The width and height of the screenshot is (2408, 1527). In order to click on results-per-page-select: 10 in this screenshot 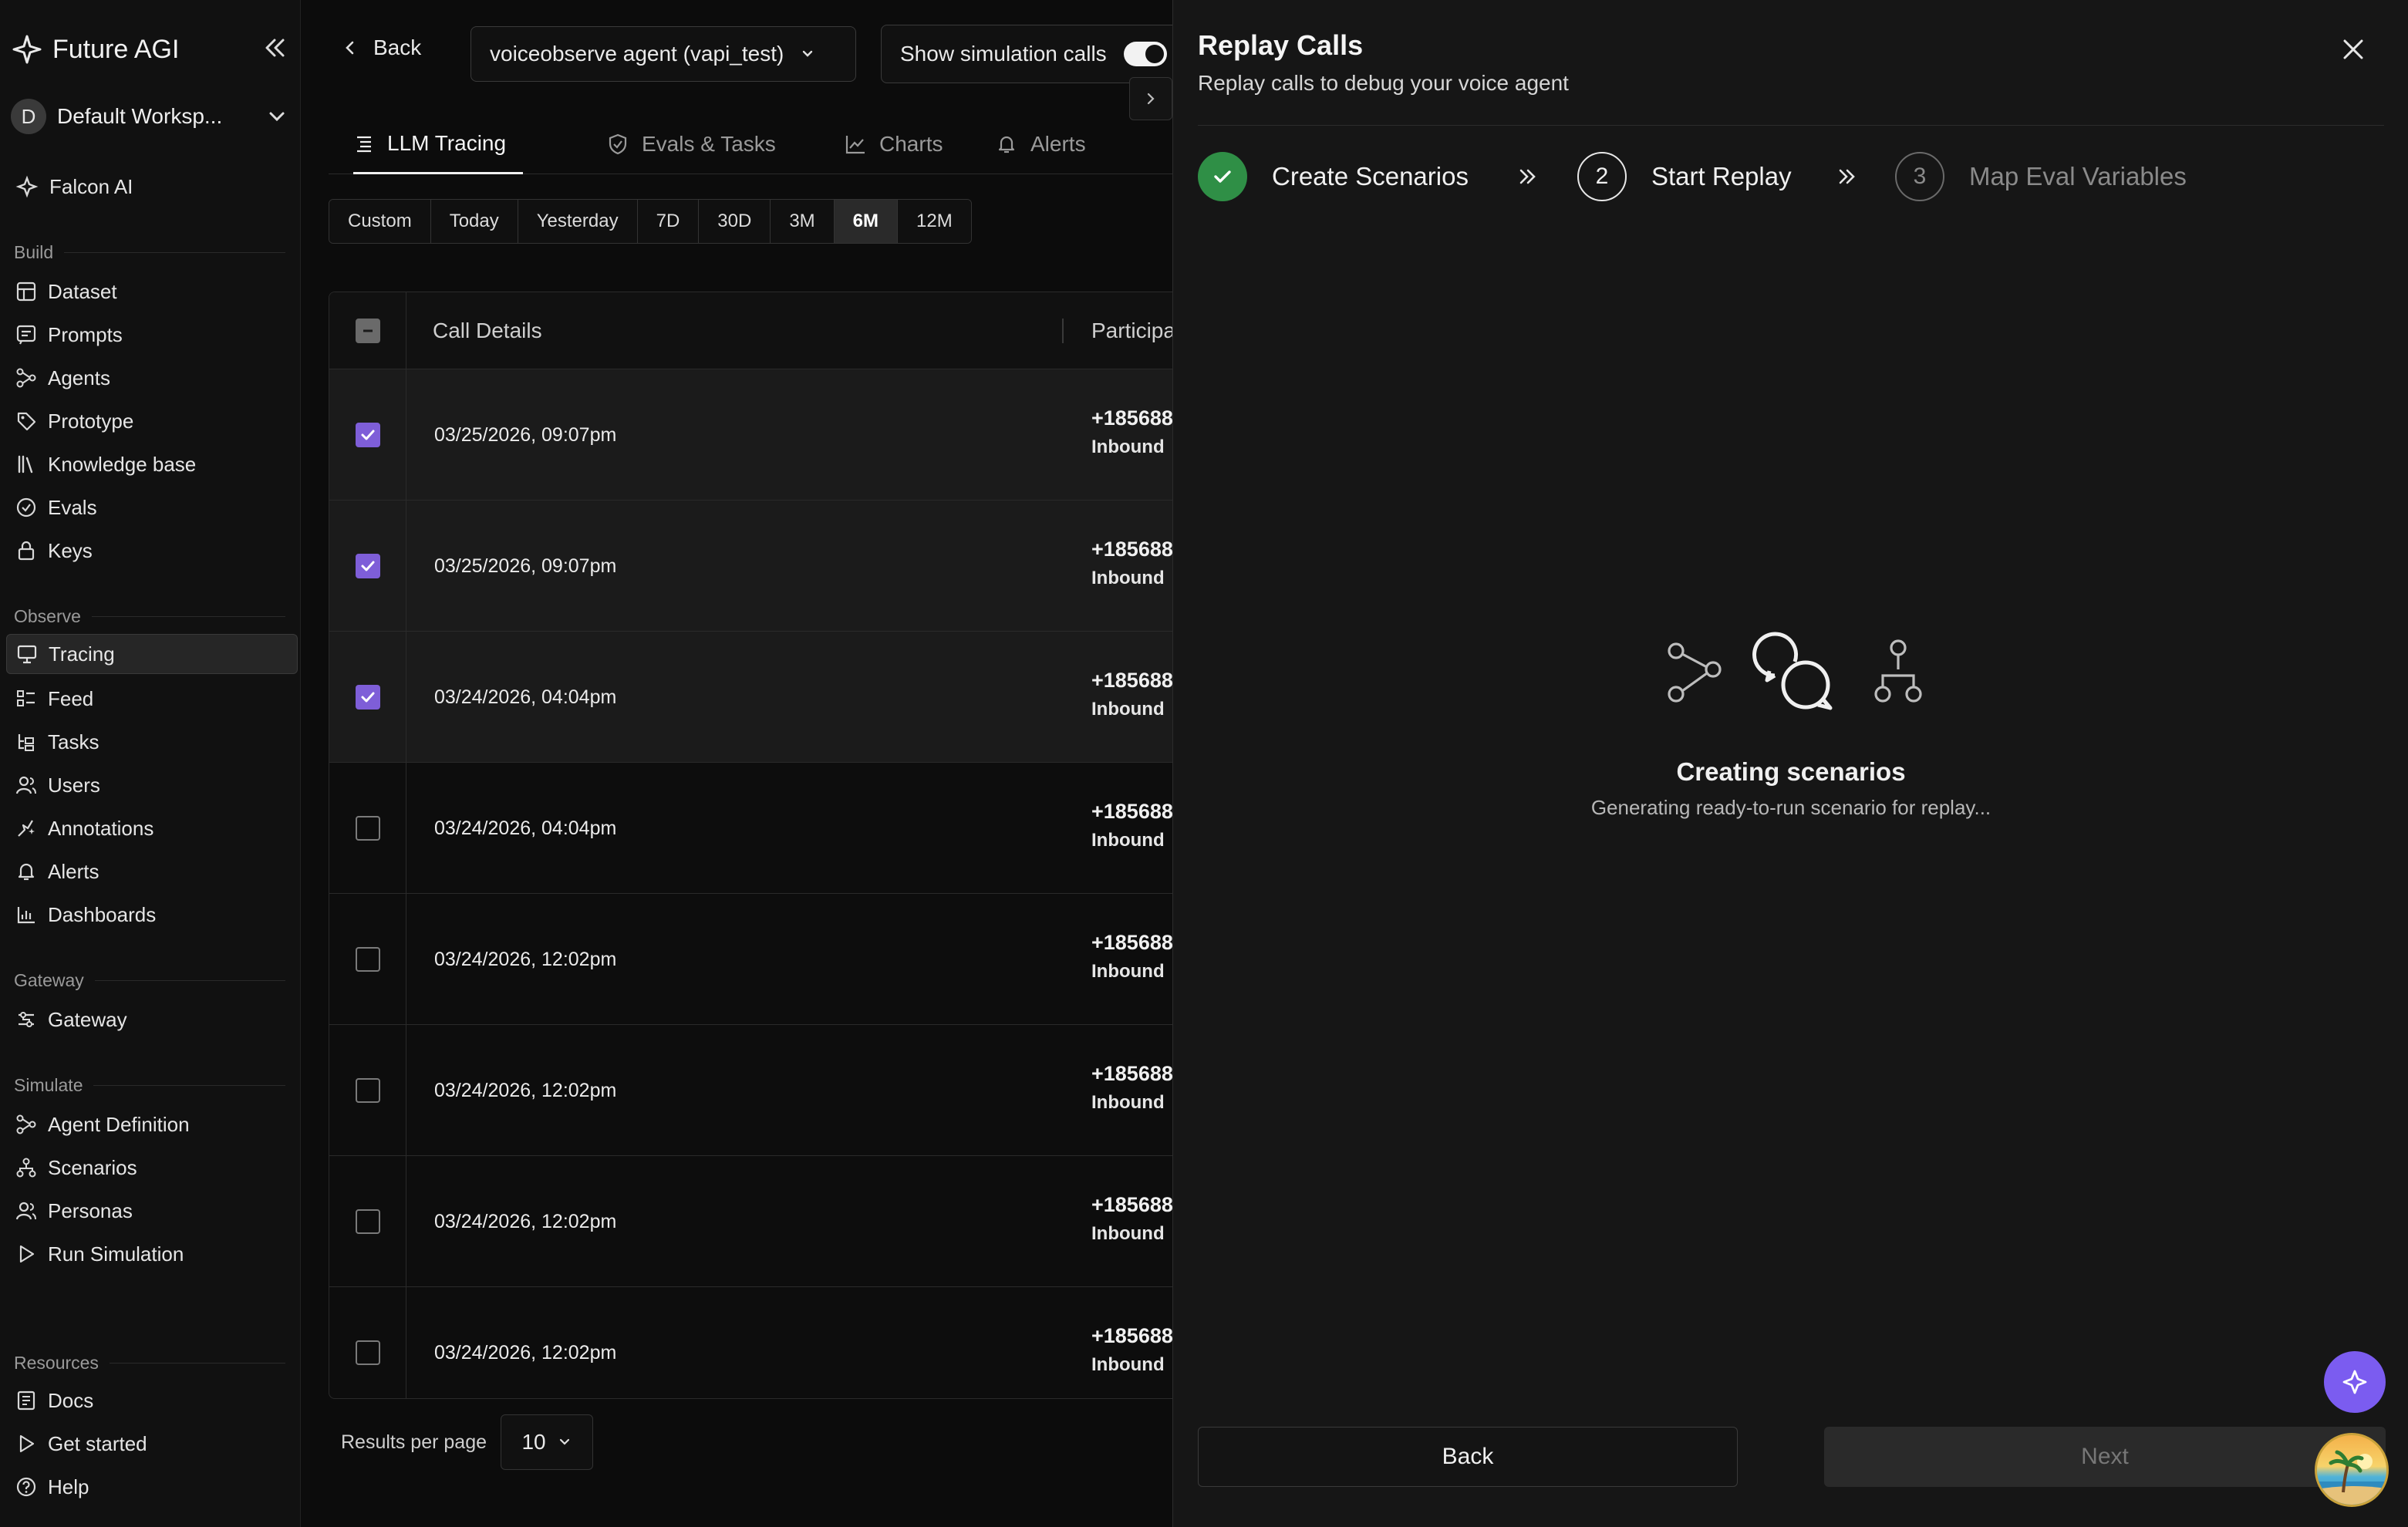, I will do `click(547, 1442)`.